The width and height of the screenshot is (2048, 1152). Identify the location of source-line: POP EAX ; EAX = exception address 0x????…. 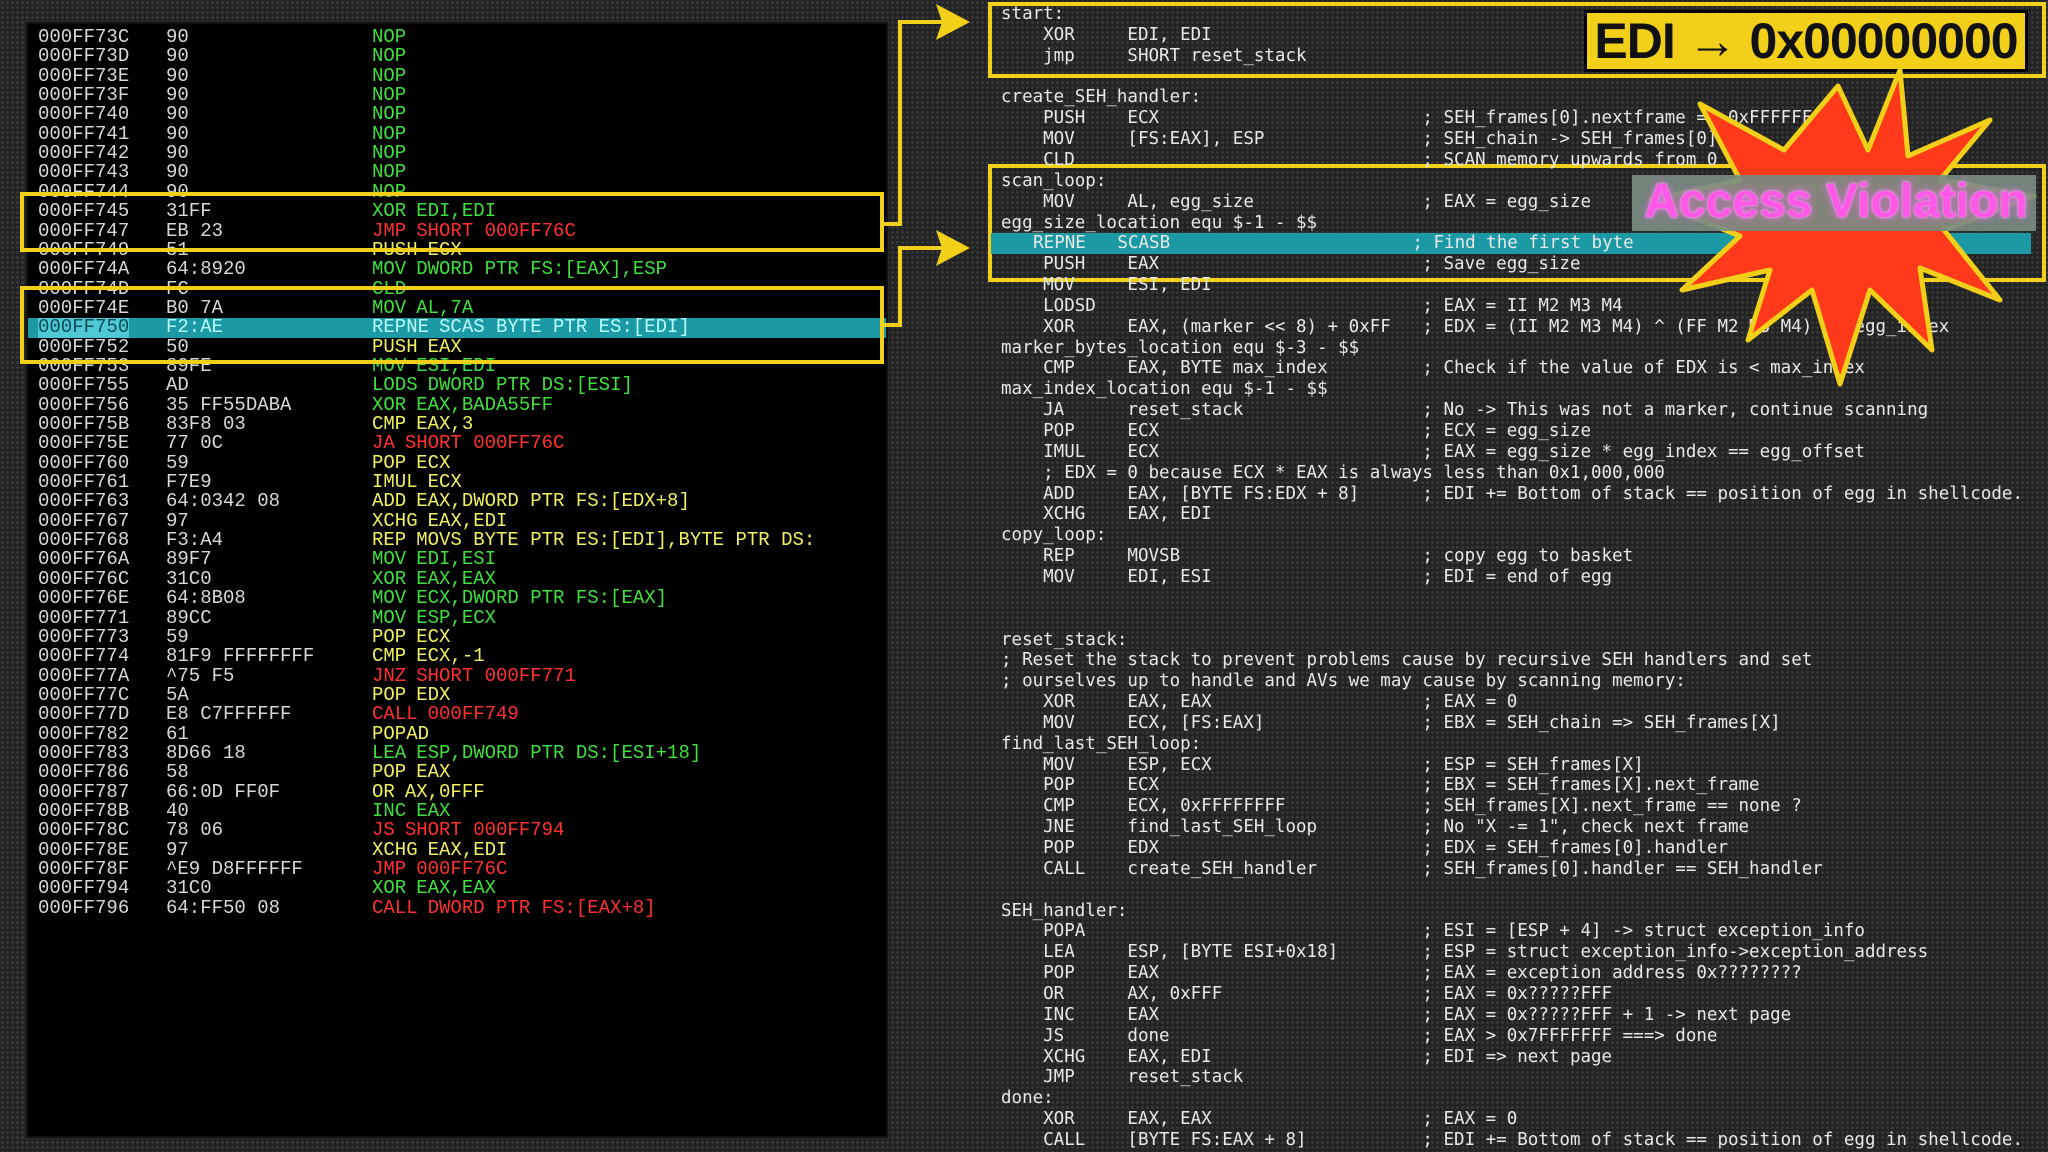
(1401, 973).